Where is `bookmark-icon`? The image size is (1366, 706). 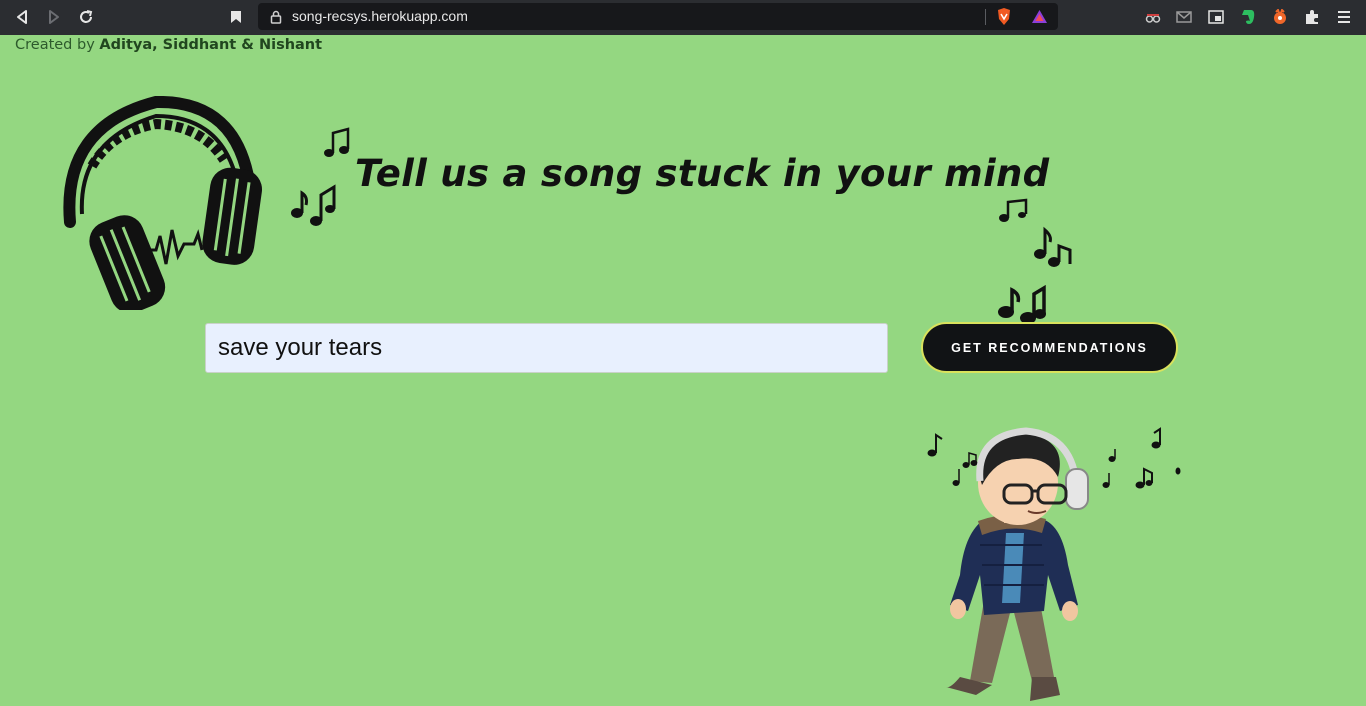 bookmark-icon is located at coordinates (236, 17).